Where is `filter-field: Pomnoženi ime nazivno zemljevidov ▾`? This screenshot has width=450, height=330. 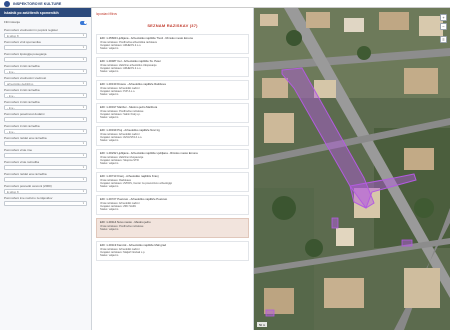
filter-field: Pomnoženi ime nazivno zemljevidov ▾ is located at coordinates (45, 200).